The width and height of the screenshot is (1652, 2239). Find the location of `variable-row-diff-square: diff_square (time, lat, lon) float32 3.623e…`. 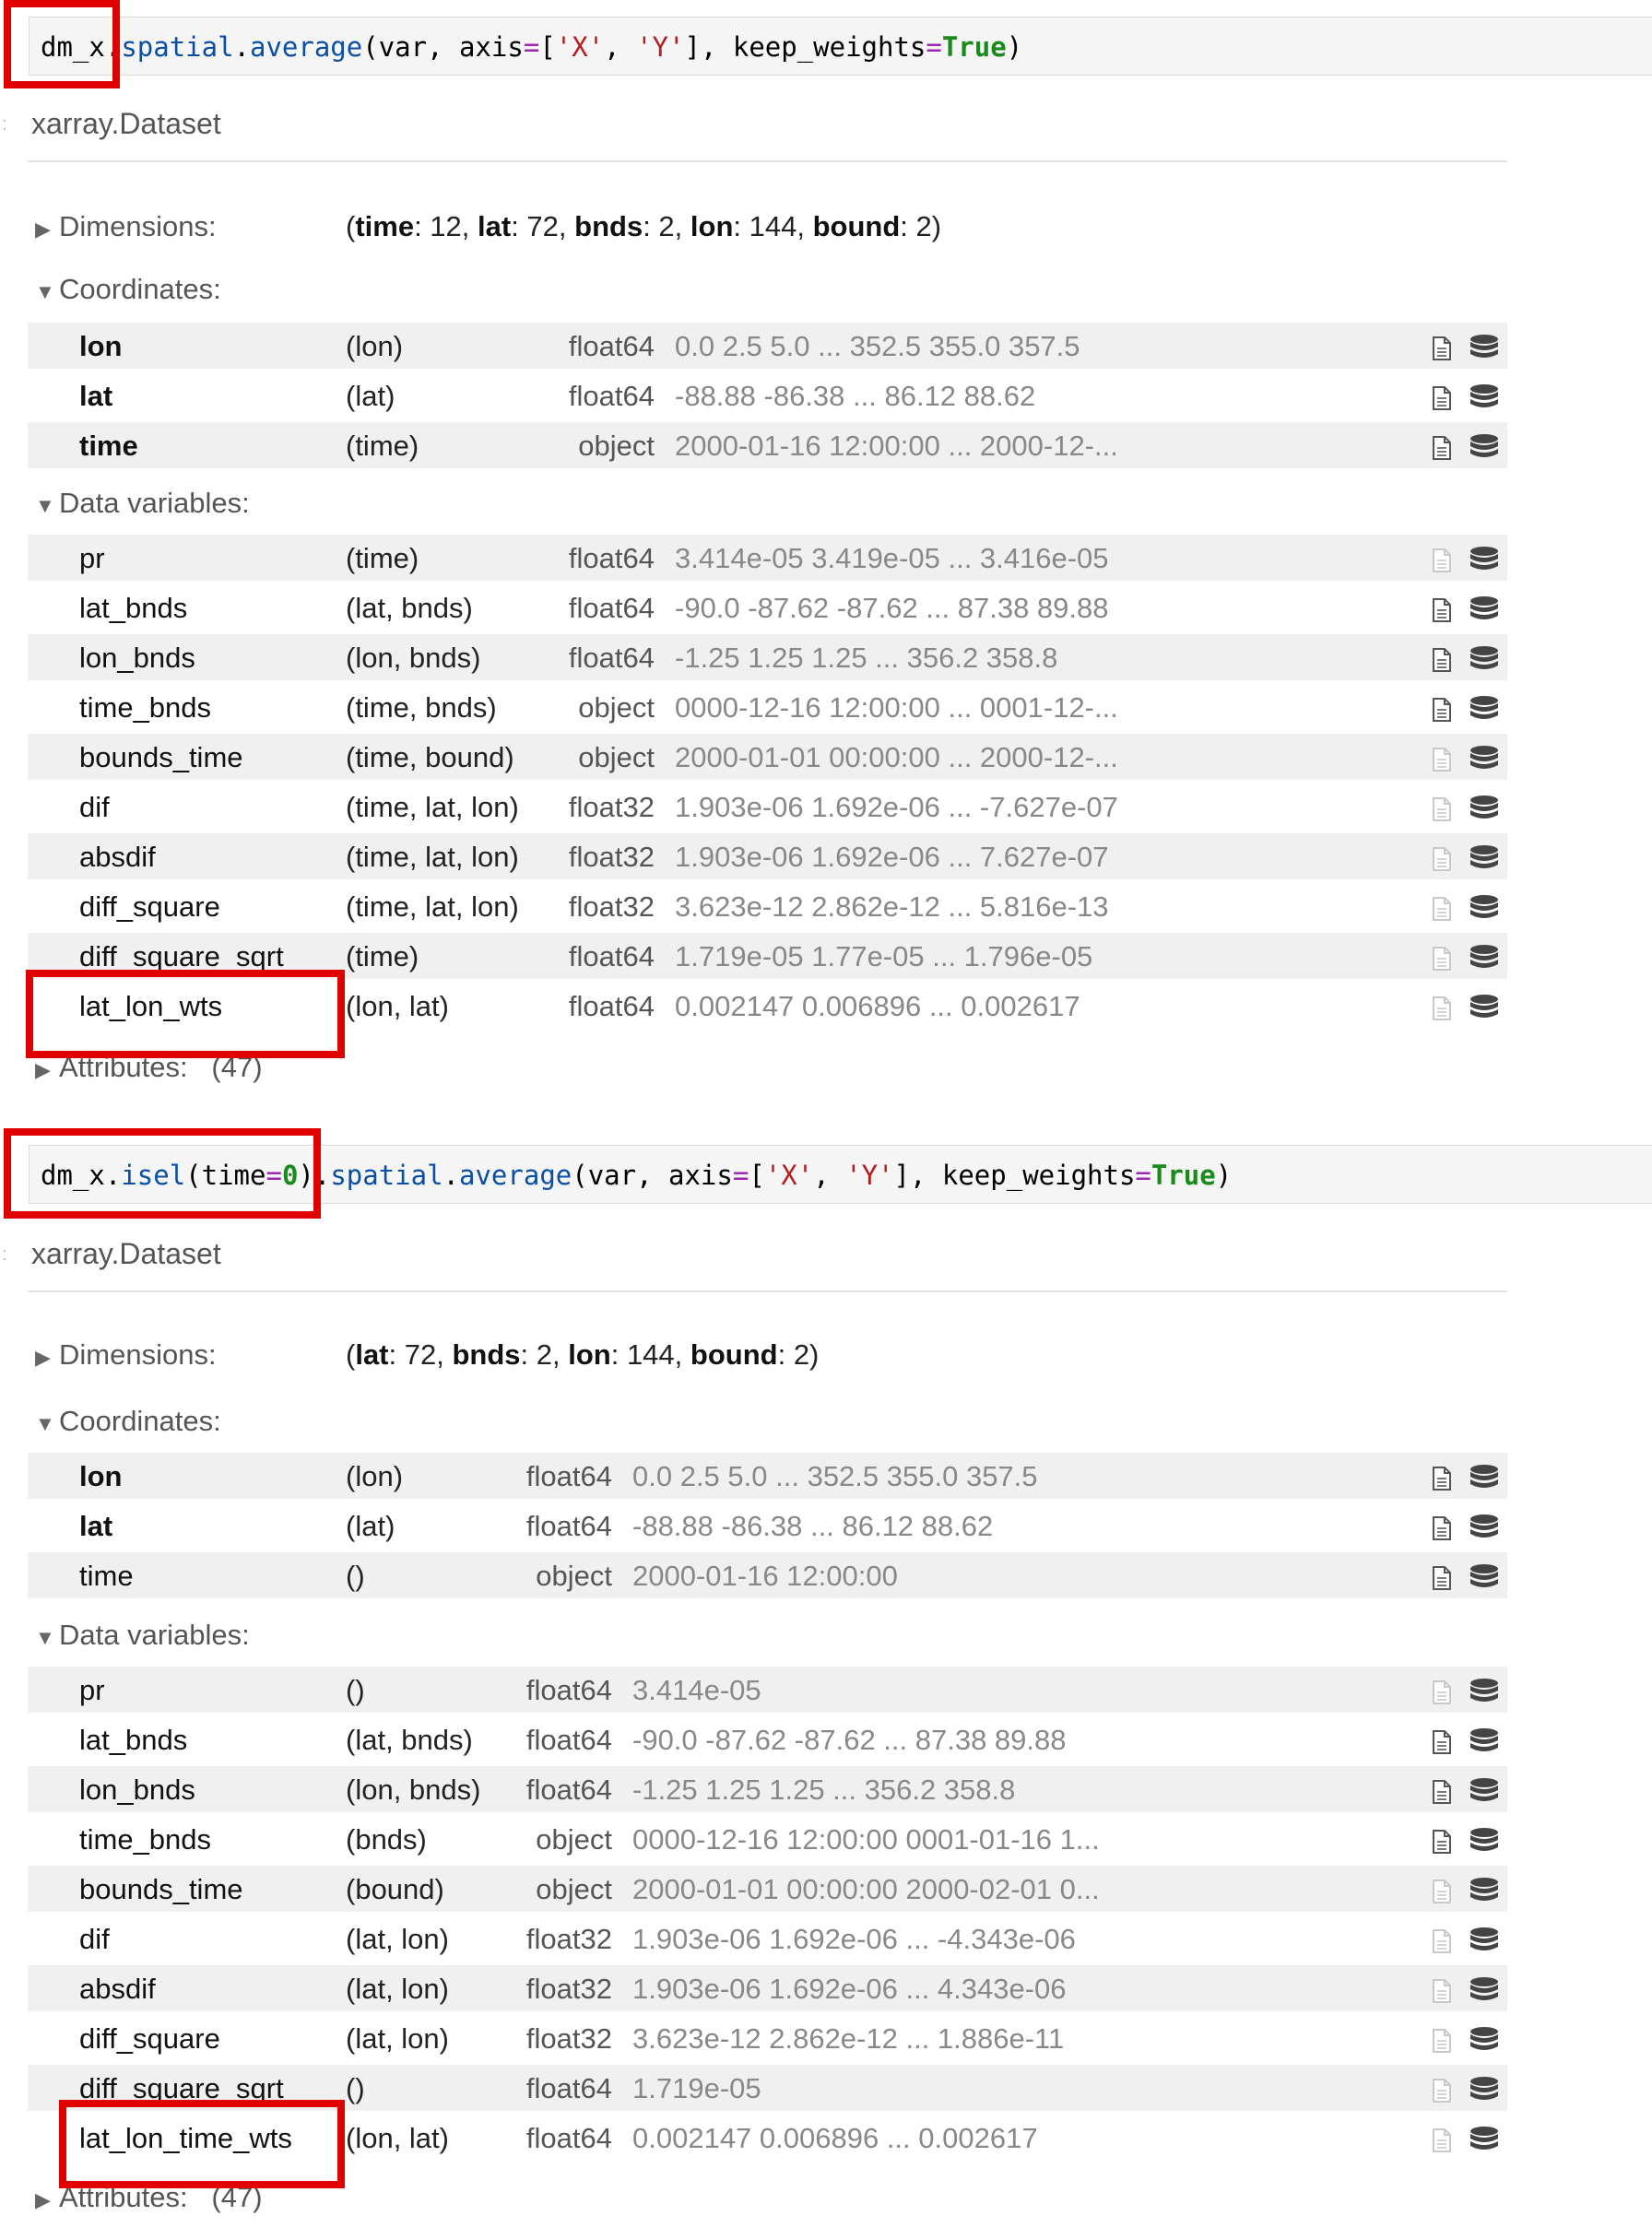

variable-row-diff-square: diff_square (time, lat, lon) float32 3.623e… is located at coordinates (767, 906).